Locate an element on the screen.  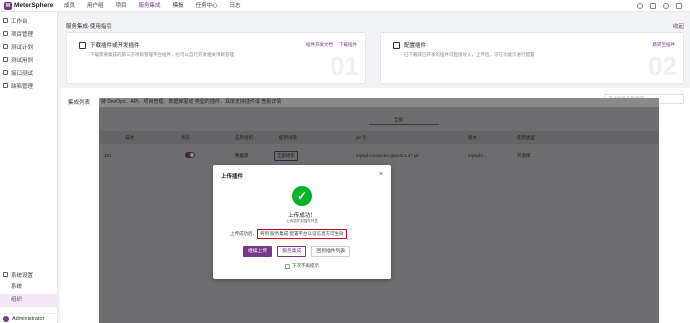
download-plugin-link: 下载插件 is located at coordinates (348, 45).